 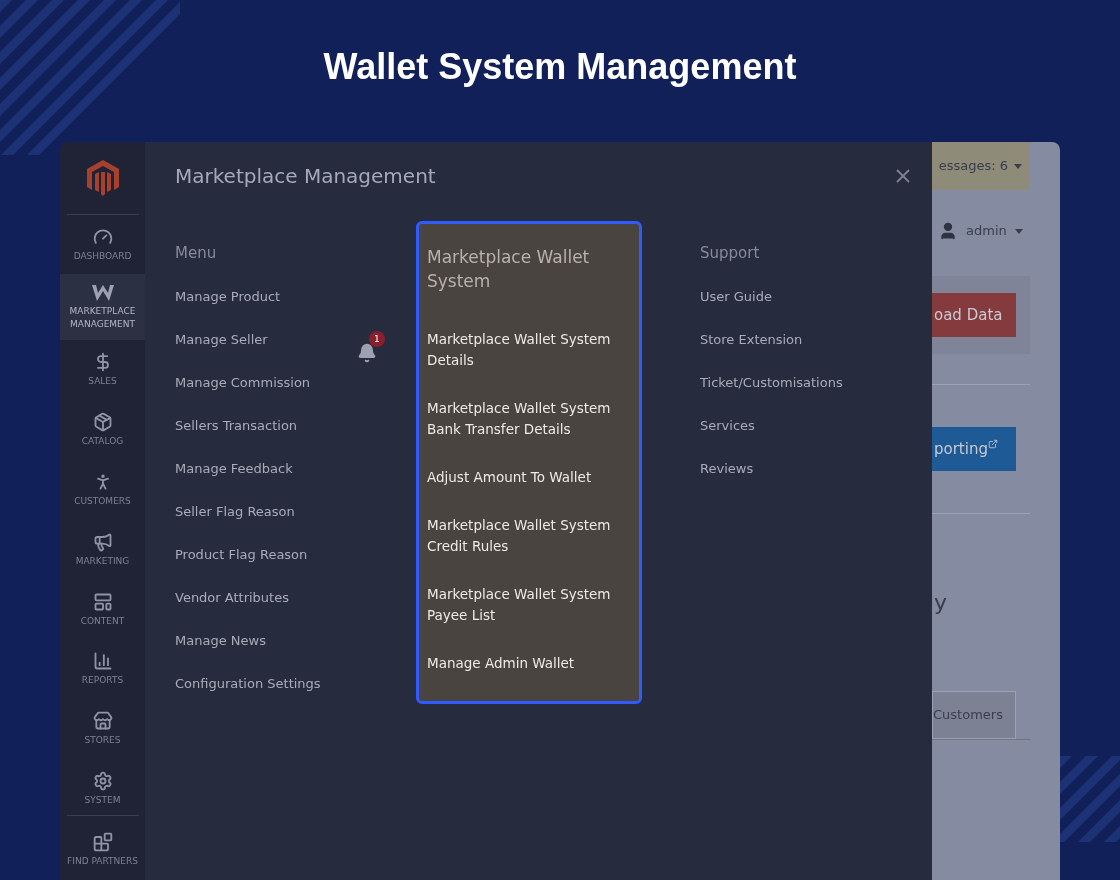 What do you see at coordinates (102, 781) in the screenshot?
I see `settings-icon` at bounding box center [102, 781].